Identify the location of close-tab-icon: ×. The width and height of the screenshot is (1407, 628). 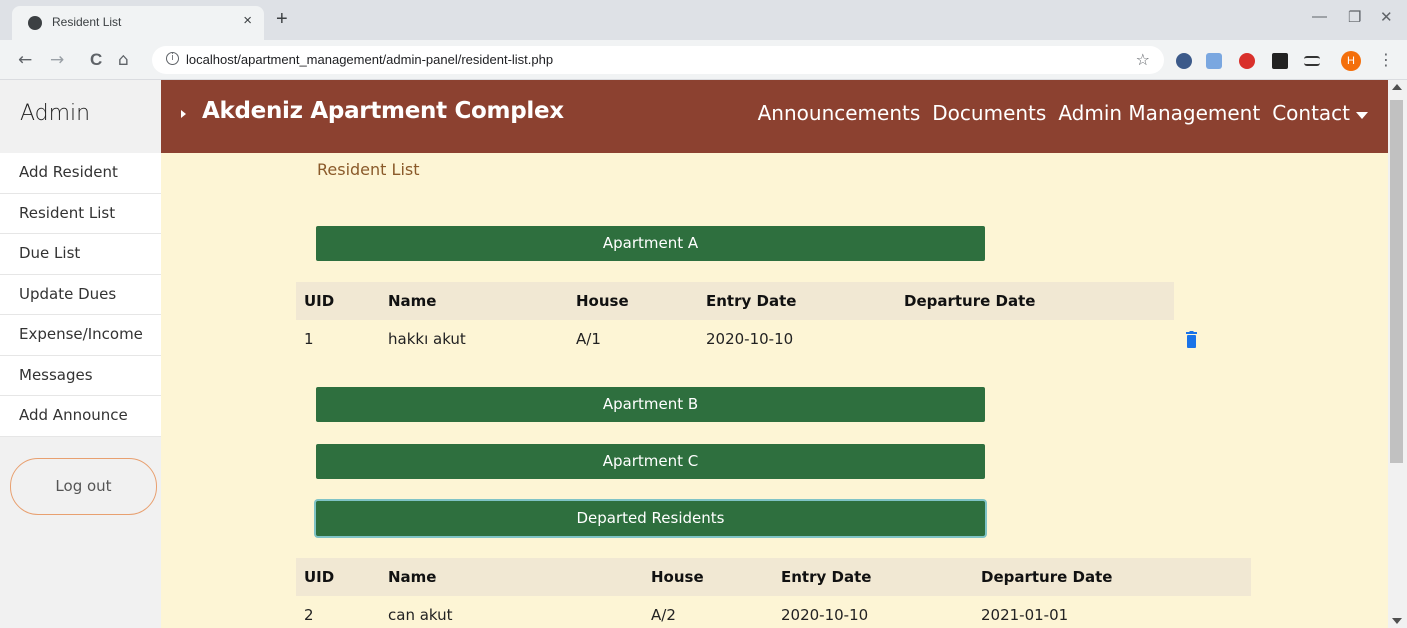
(247, 20).